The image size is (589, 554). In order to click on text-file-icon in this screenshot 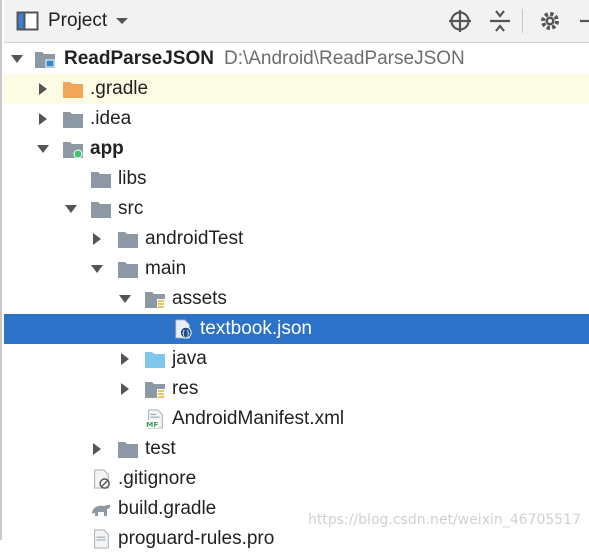, I will do `click(101, 539)`.